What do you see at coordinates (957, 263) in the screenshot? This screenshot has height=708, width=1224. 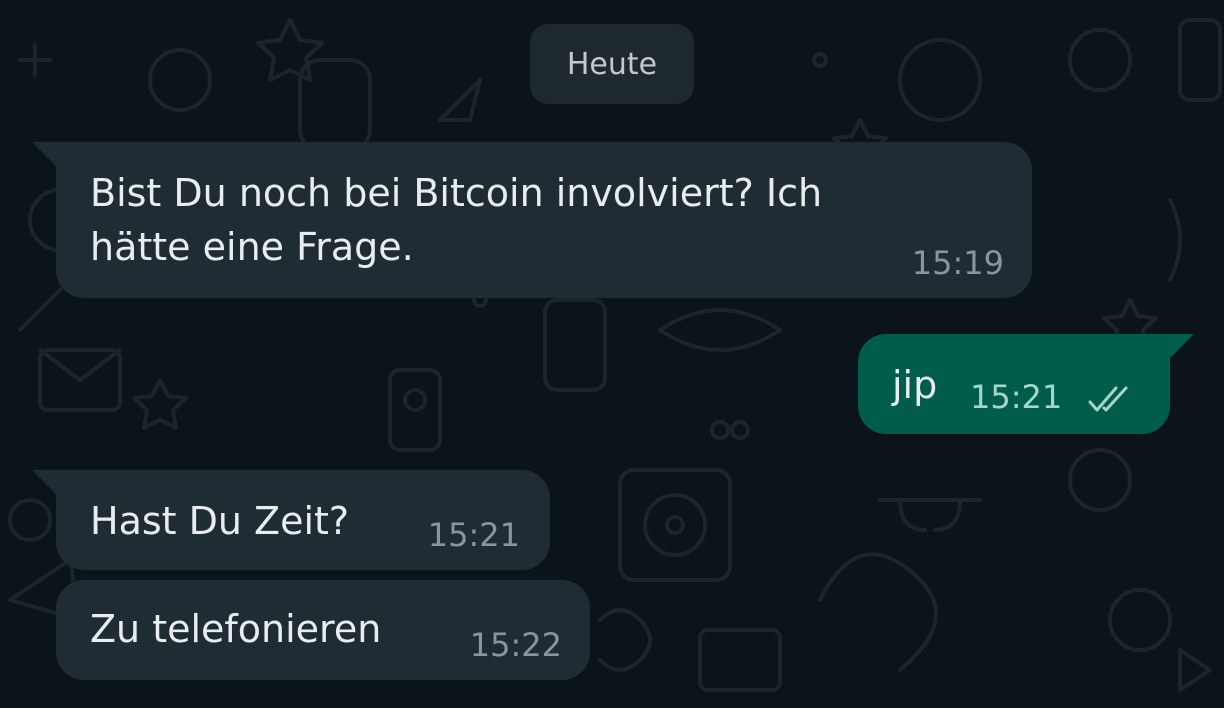 I see `message-timestamp: 15:19` at bounding box center [957, 263].